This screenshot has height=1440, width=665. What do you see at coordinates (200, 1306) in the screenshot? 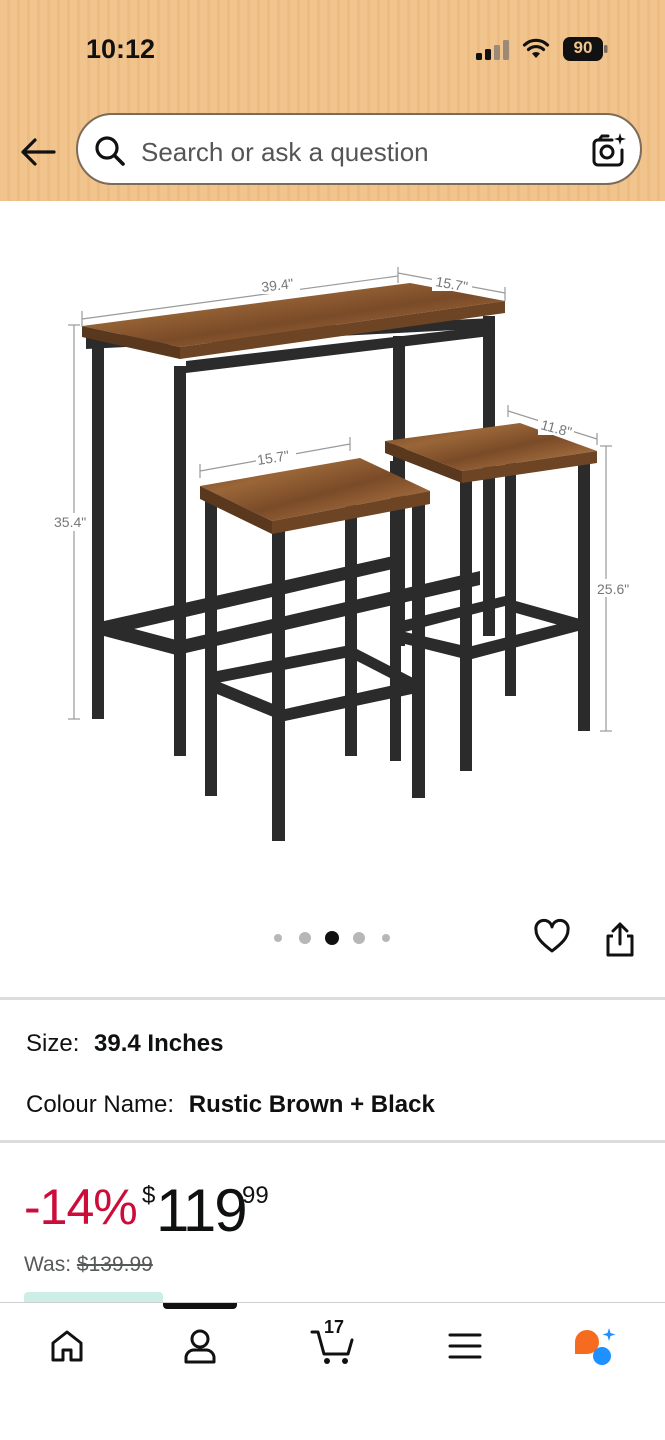
I see `active-tab-indicator` at bounding box center [200, 1306].